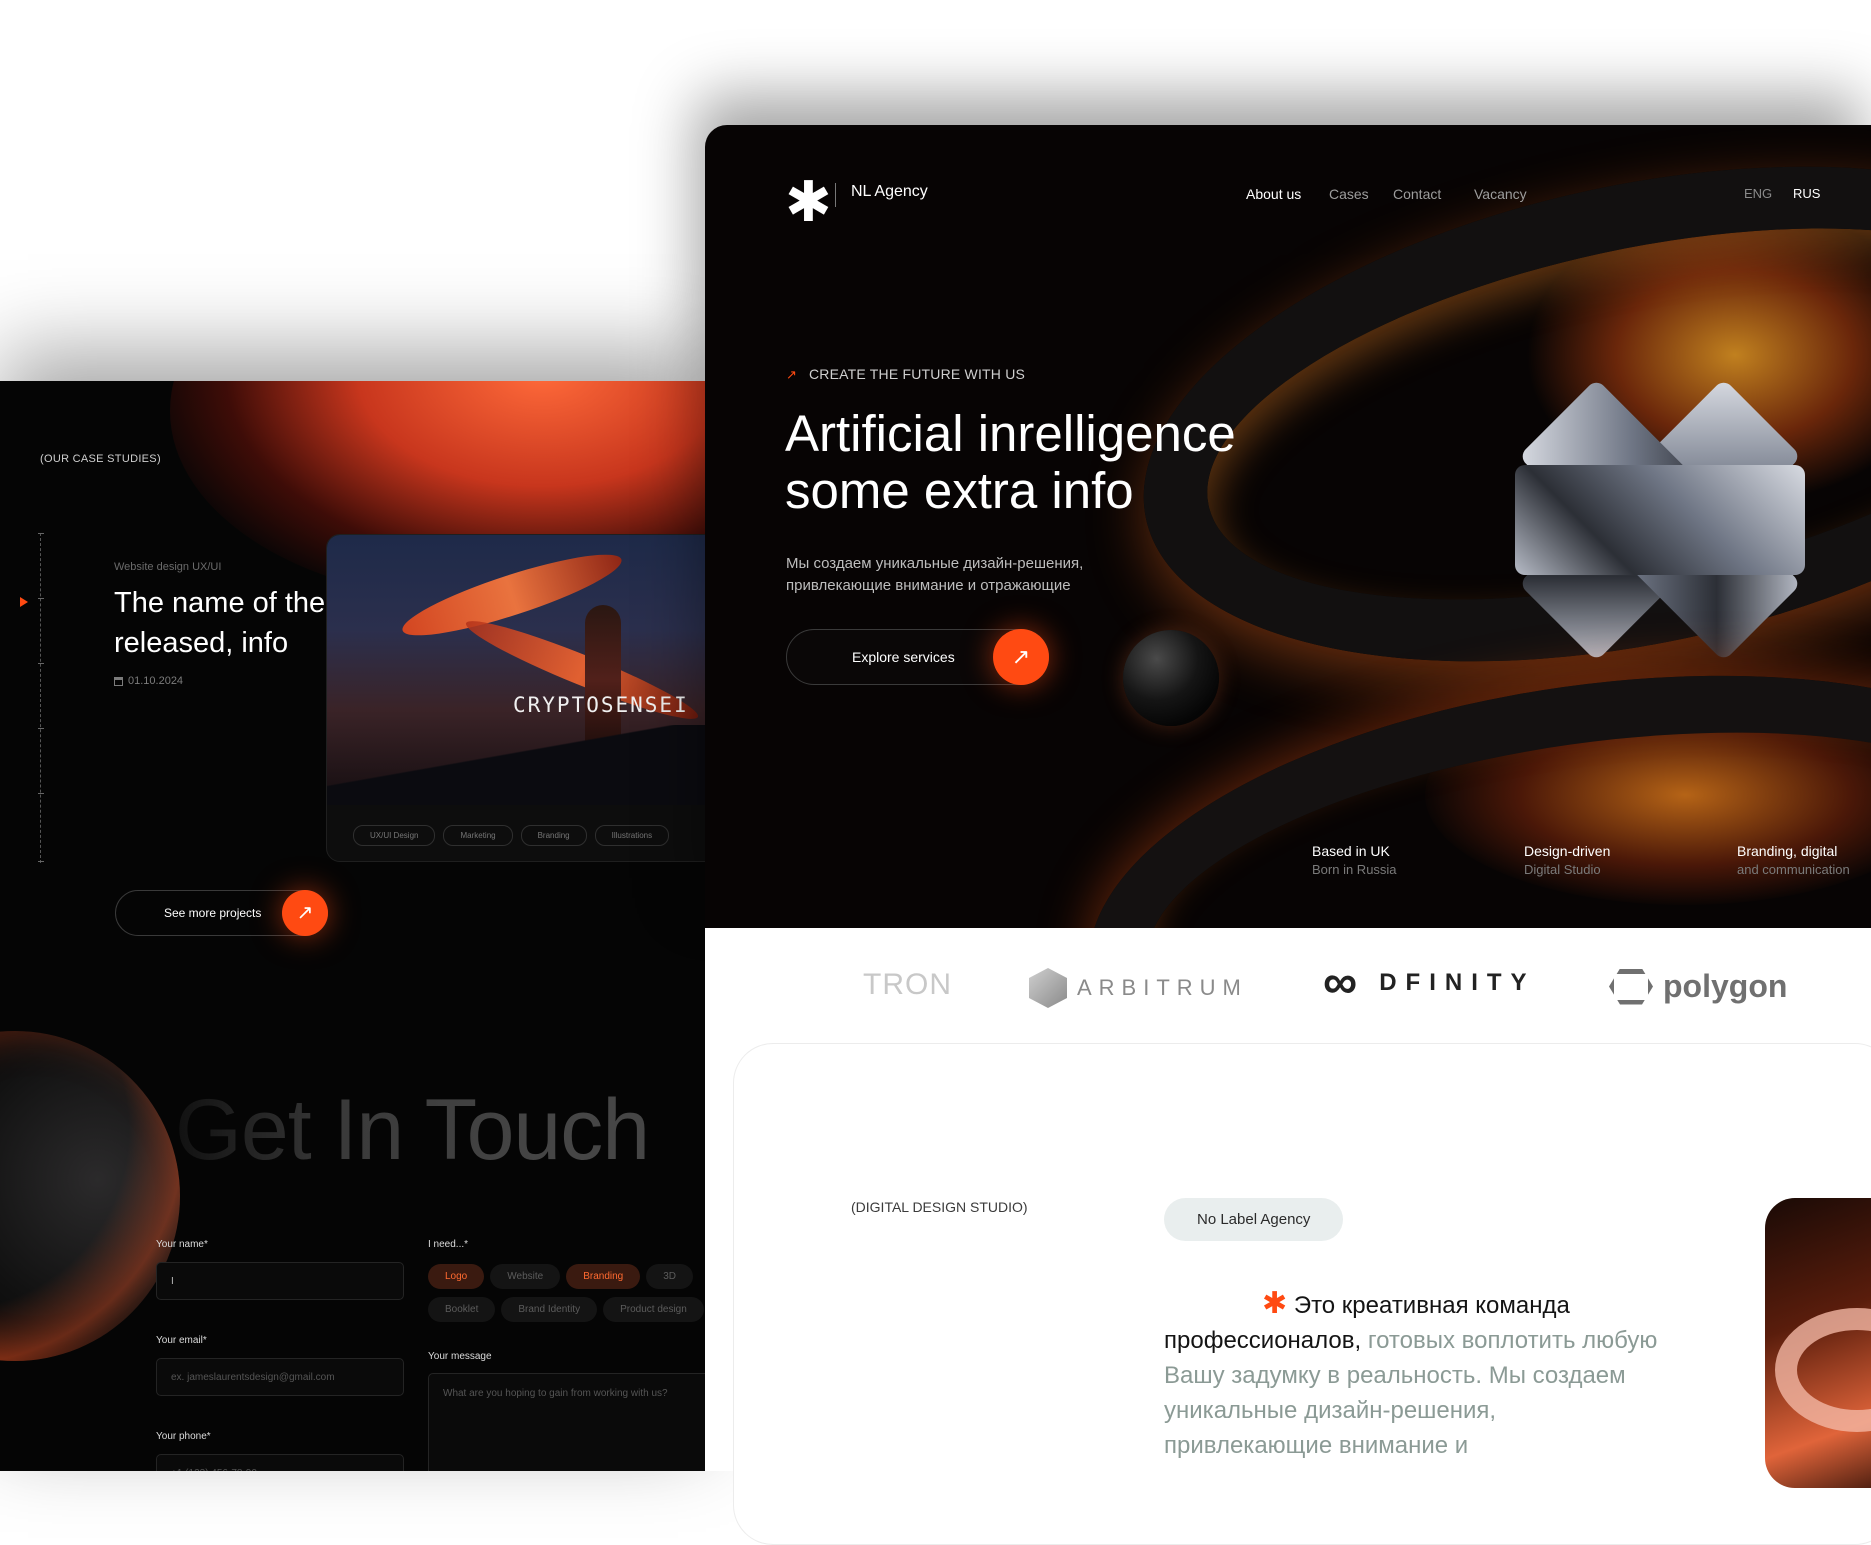 Image resolution: width=1871 pixels, height=1545 pixels. Describe the element at coordinates (1793, 869) in the screenshot. I see `stat-subtitle: and communication` at that location.